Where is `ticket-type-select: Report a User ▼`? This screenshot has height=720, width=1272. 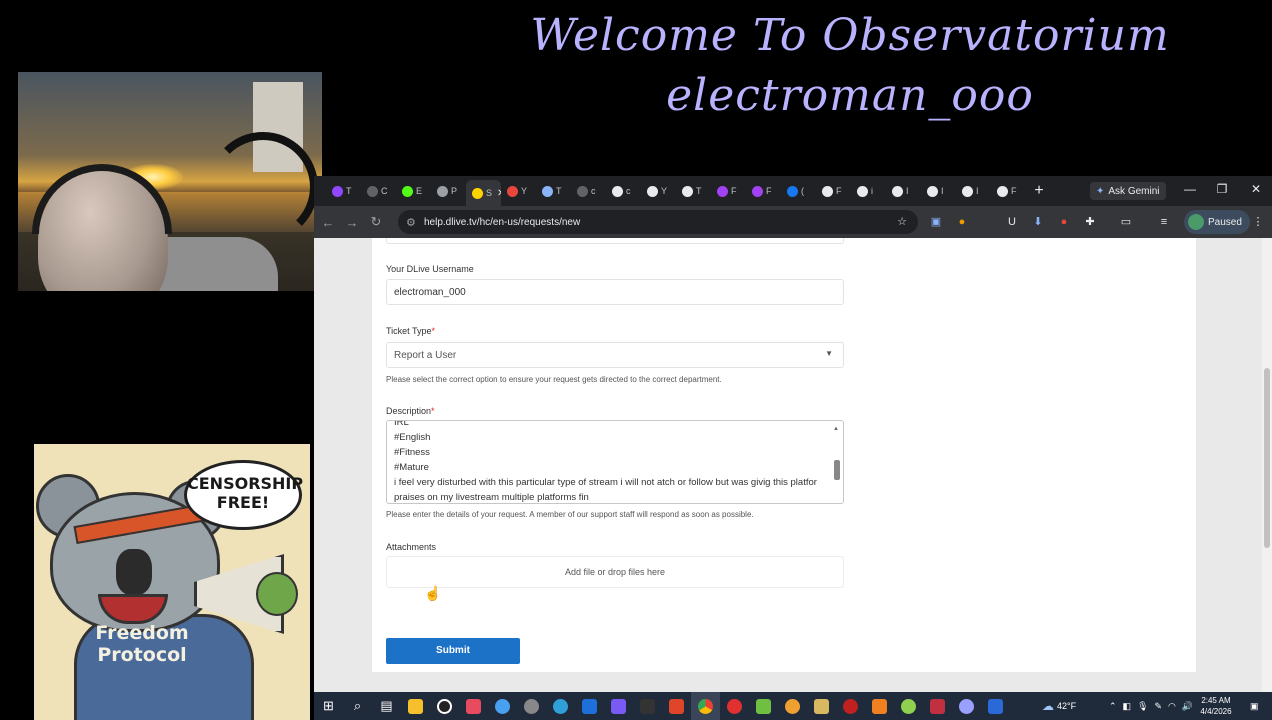 ticket-type-select: Report a User ▼ is located at coordinates (615, 355).